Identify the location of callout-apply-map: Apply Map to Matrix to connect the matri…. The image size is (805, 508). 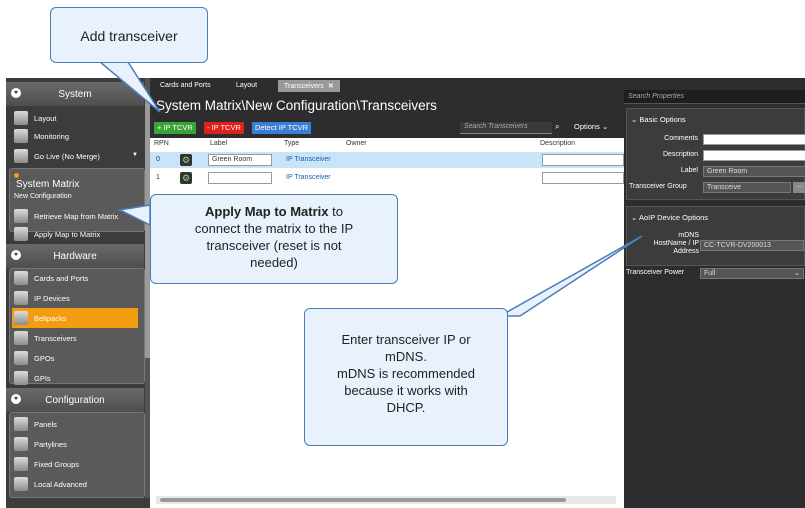
(274, 239).